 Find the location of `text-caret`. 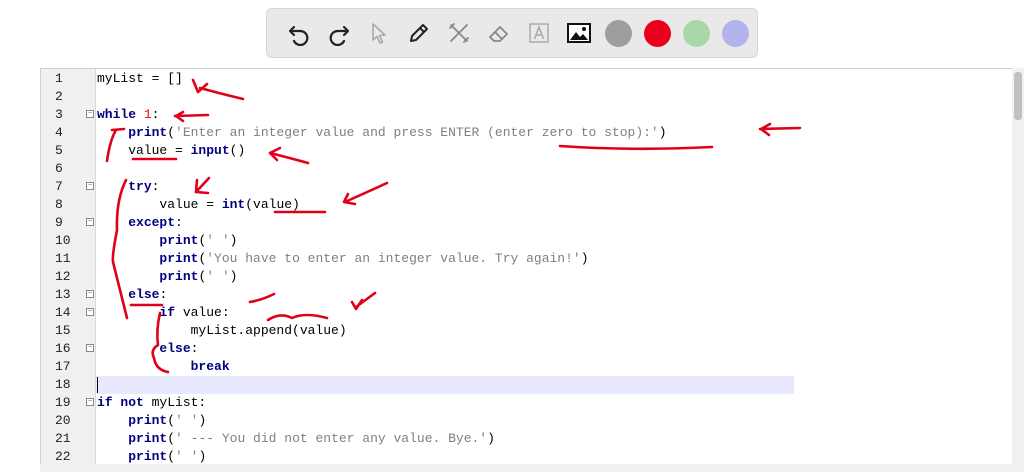

text-caret is located at coordinates (97, 385).